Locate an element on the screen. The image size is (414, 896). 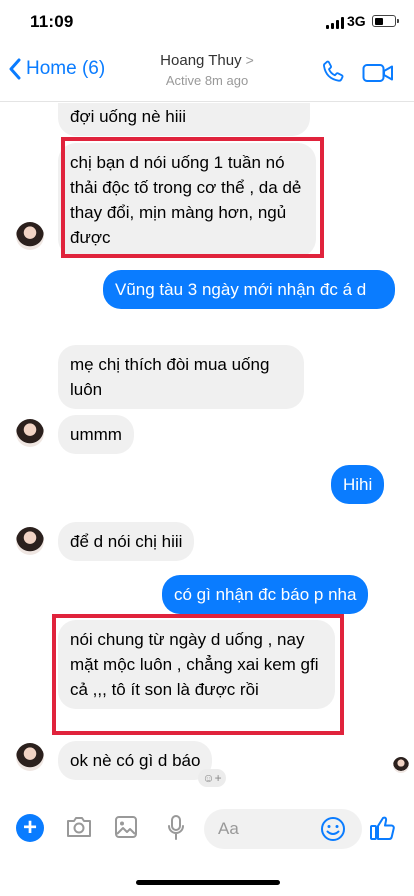
emoji-button is located at coordinates (333, 831).